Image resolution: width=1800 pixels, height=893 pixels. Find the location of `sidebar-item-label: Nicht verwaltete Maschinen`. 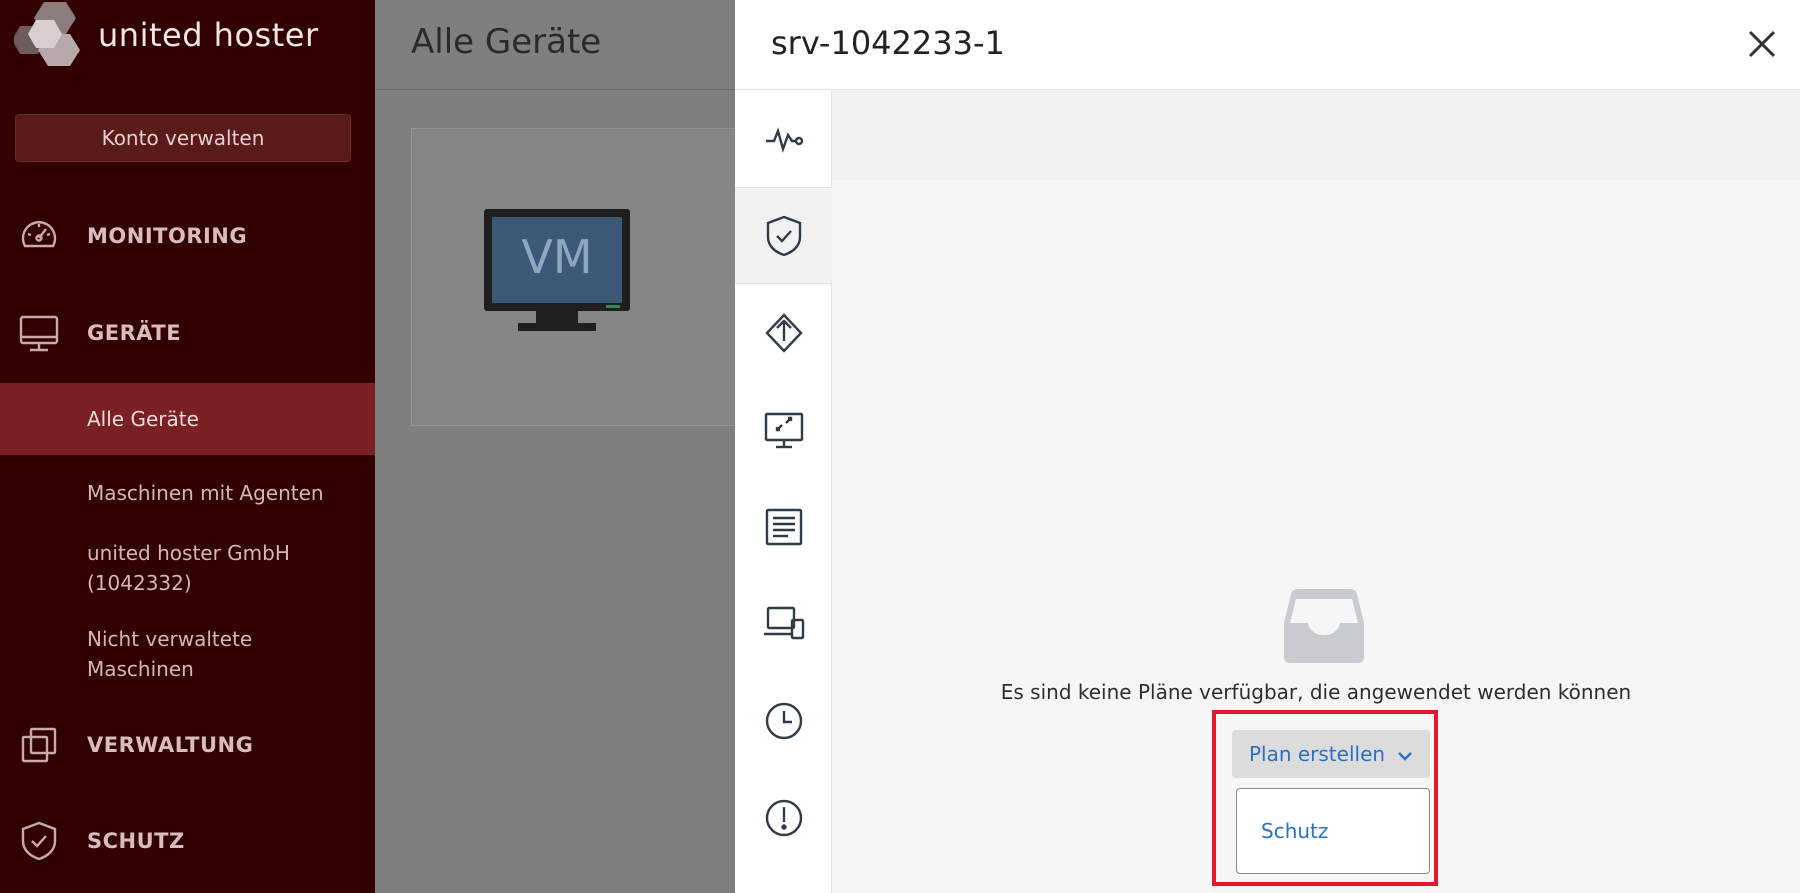

sidebar-item-label: Nicht verwaltete Maschinen is located at coordinates (170, 654).